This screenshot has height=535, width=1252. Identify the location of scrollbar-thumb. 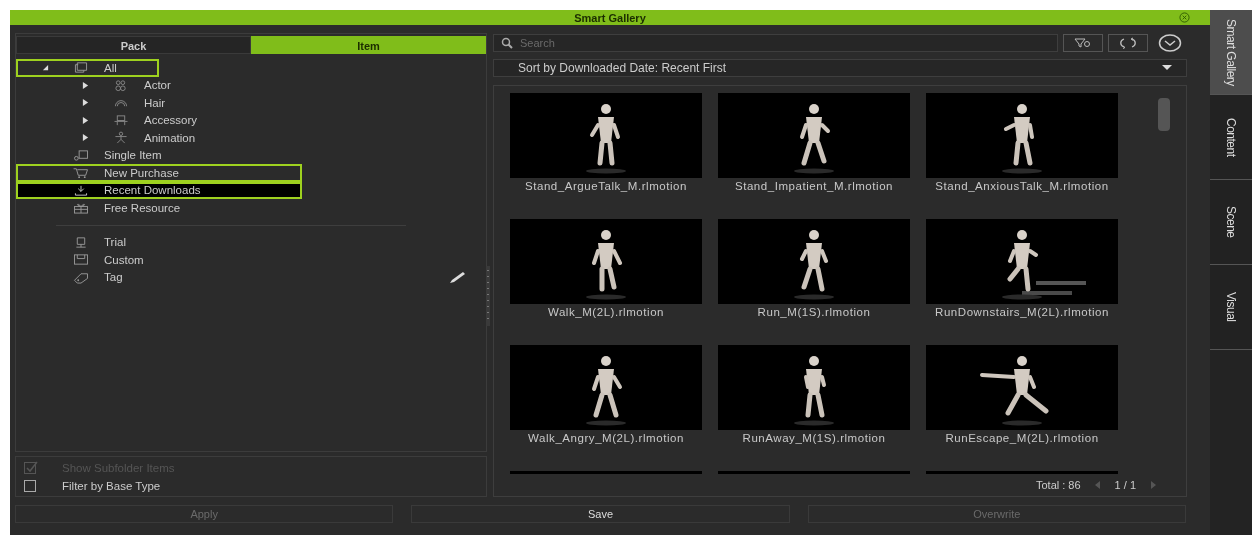
(1164, 114).